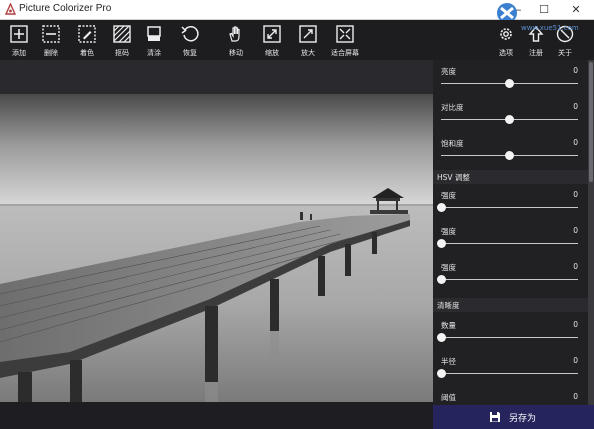 This screenshot has height=429, width=594. Describe the element at coordinates (51, 34) in the screenshot. I see `remove-icon` at that location.